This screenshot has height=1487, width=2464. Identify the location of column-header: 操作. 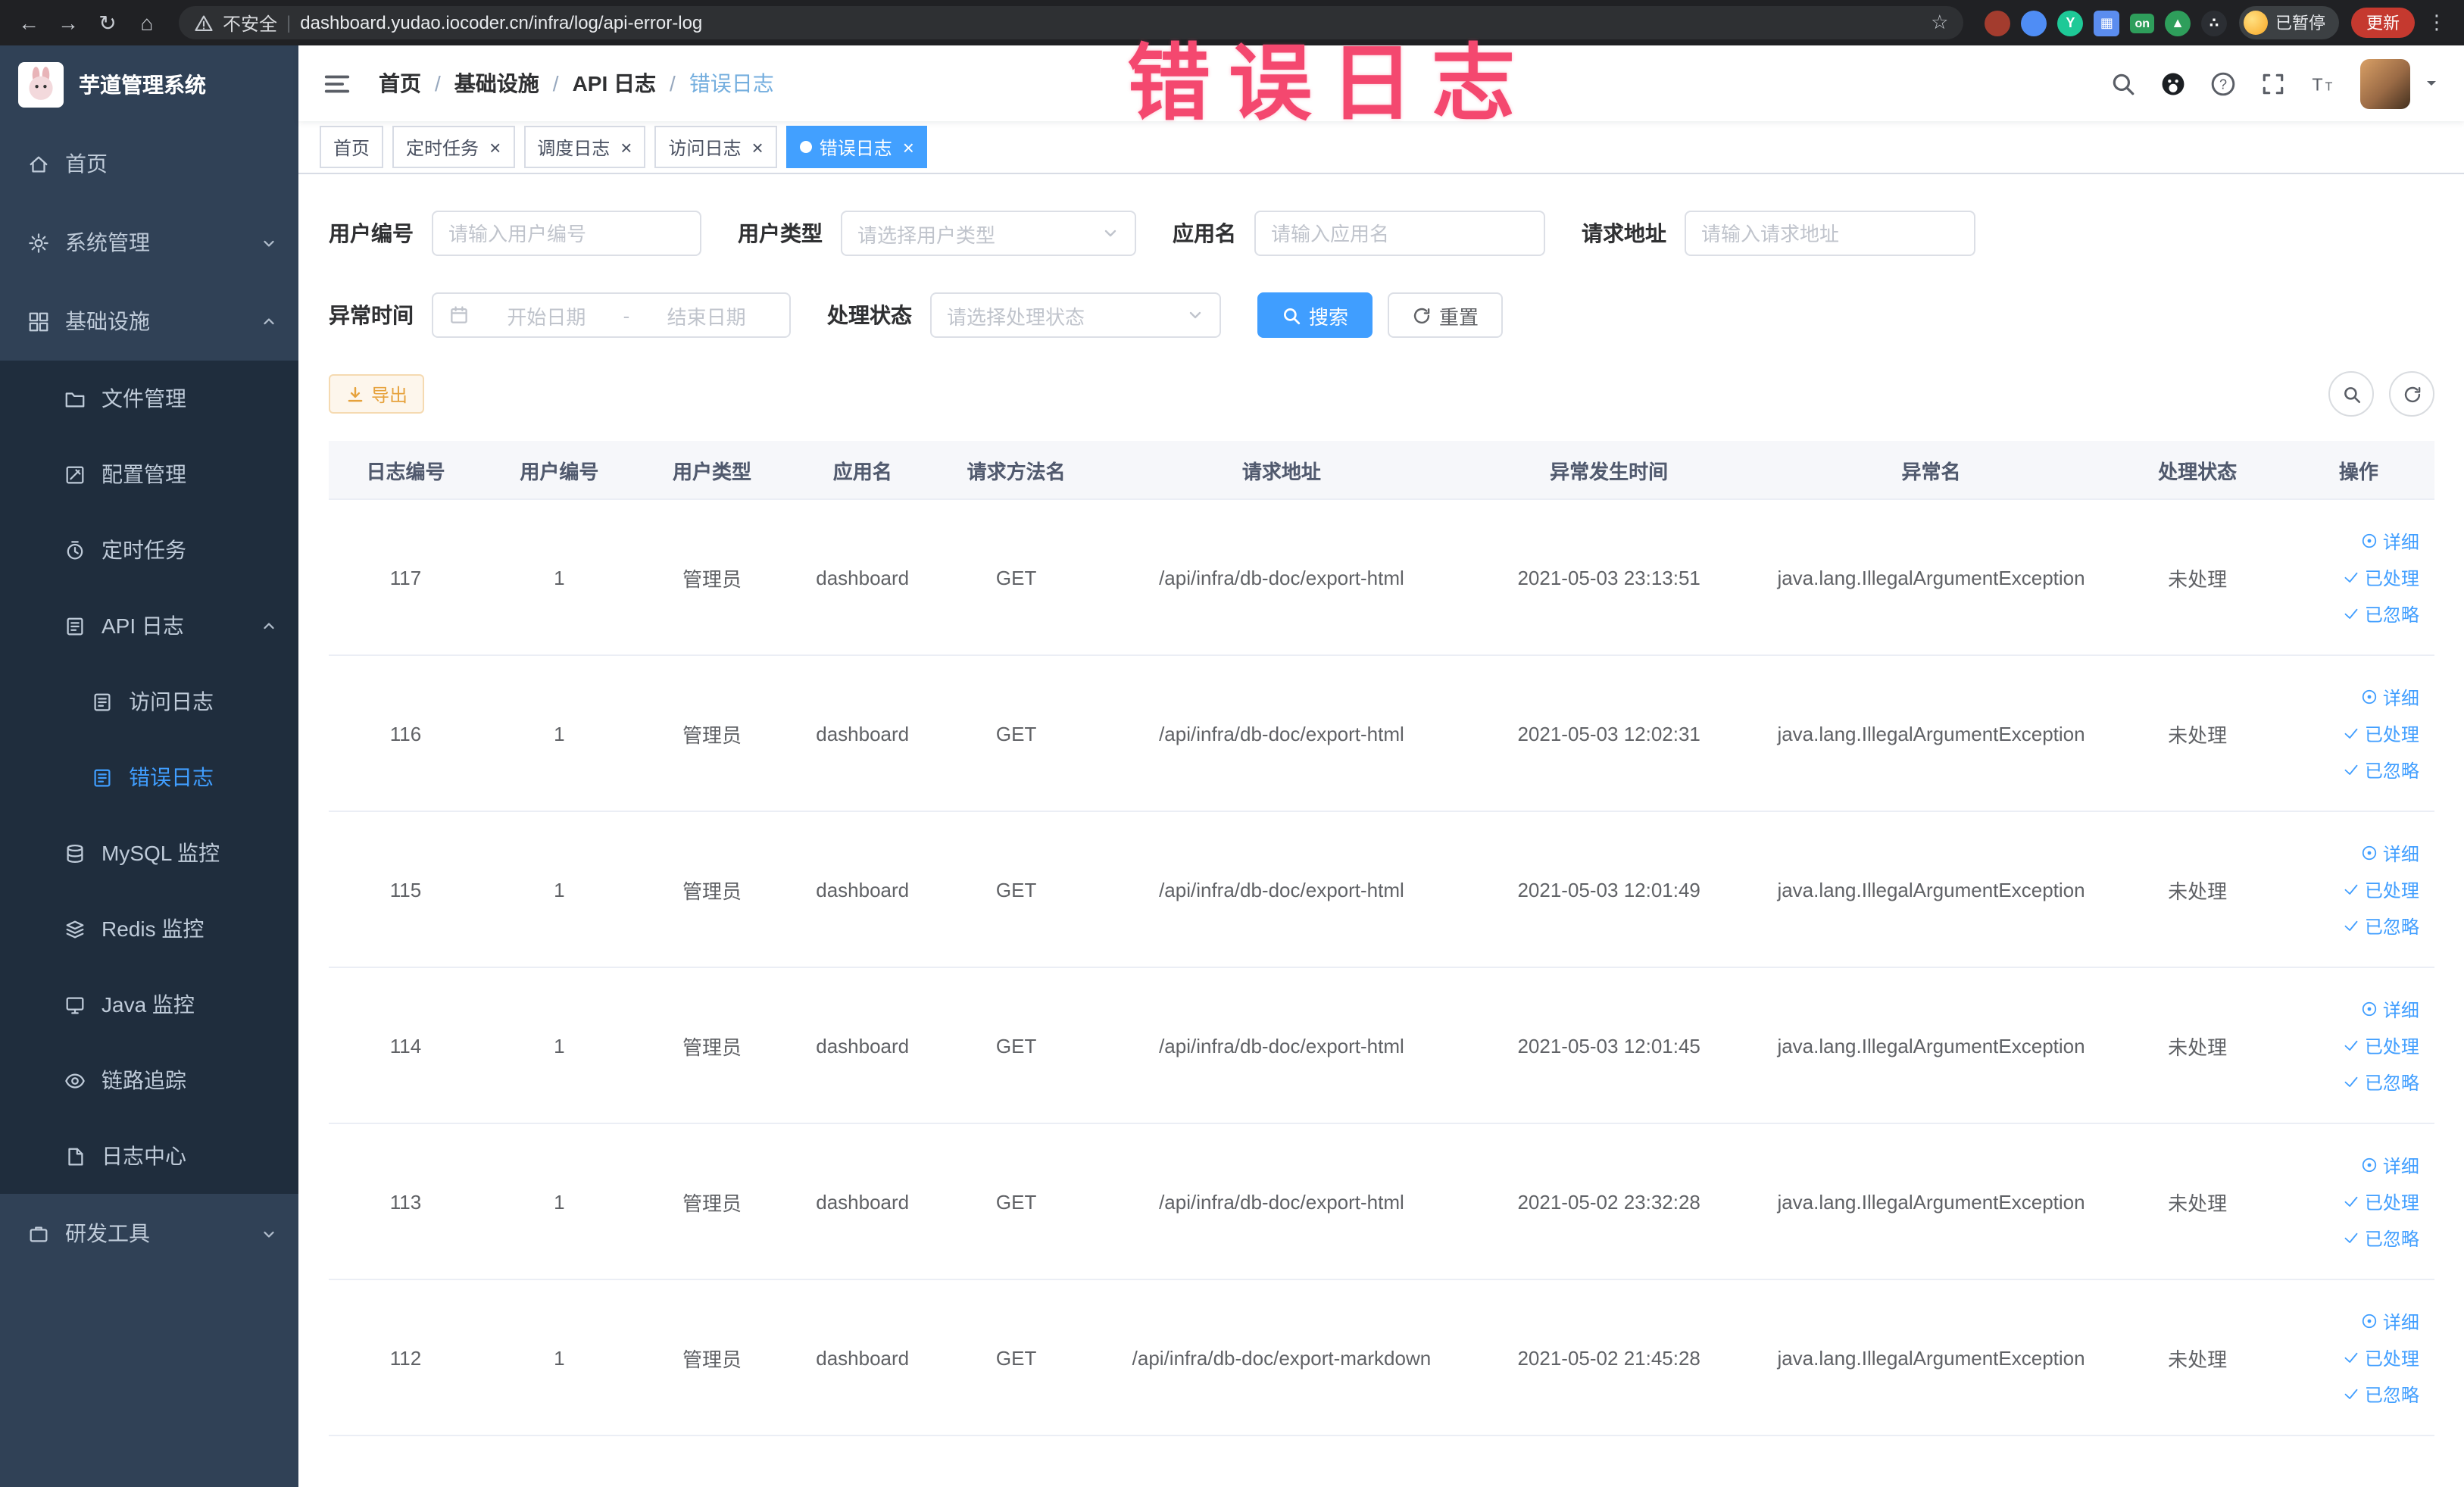
(2358, 471).